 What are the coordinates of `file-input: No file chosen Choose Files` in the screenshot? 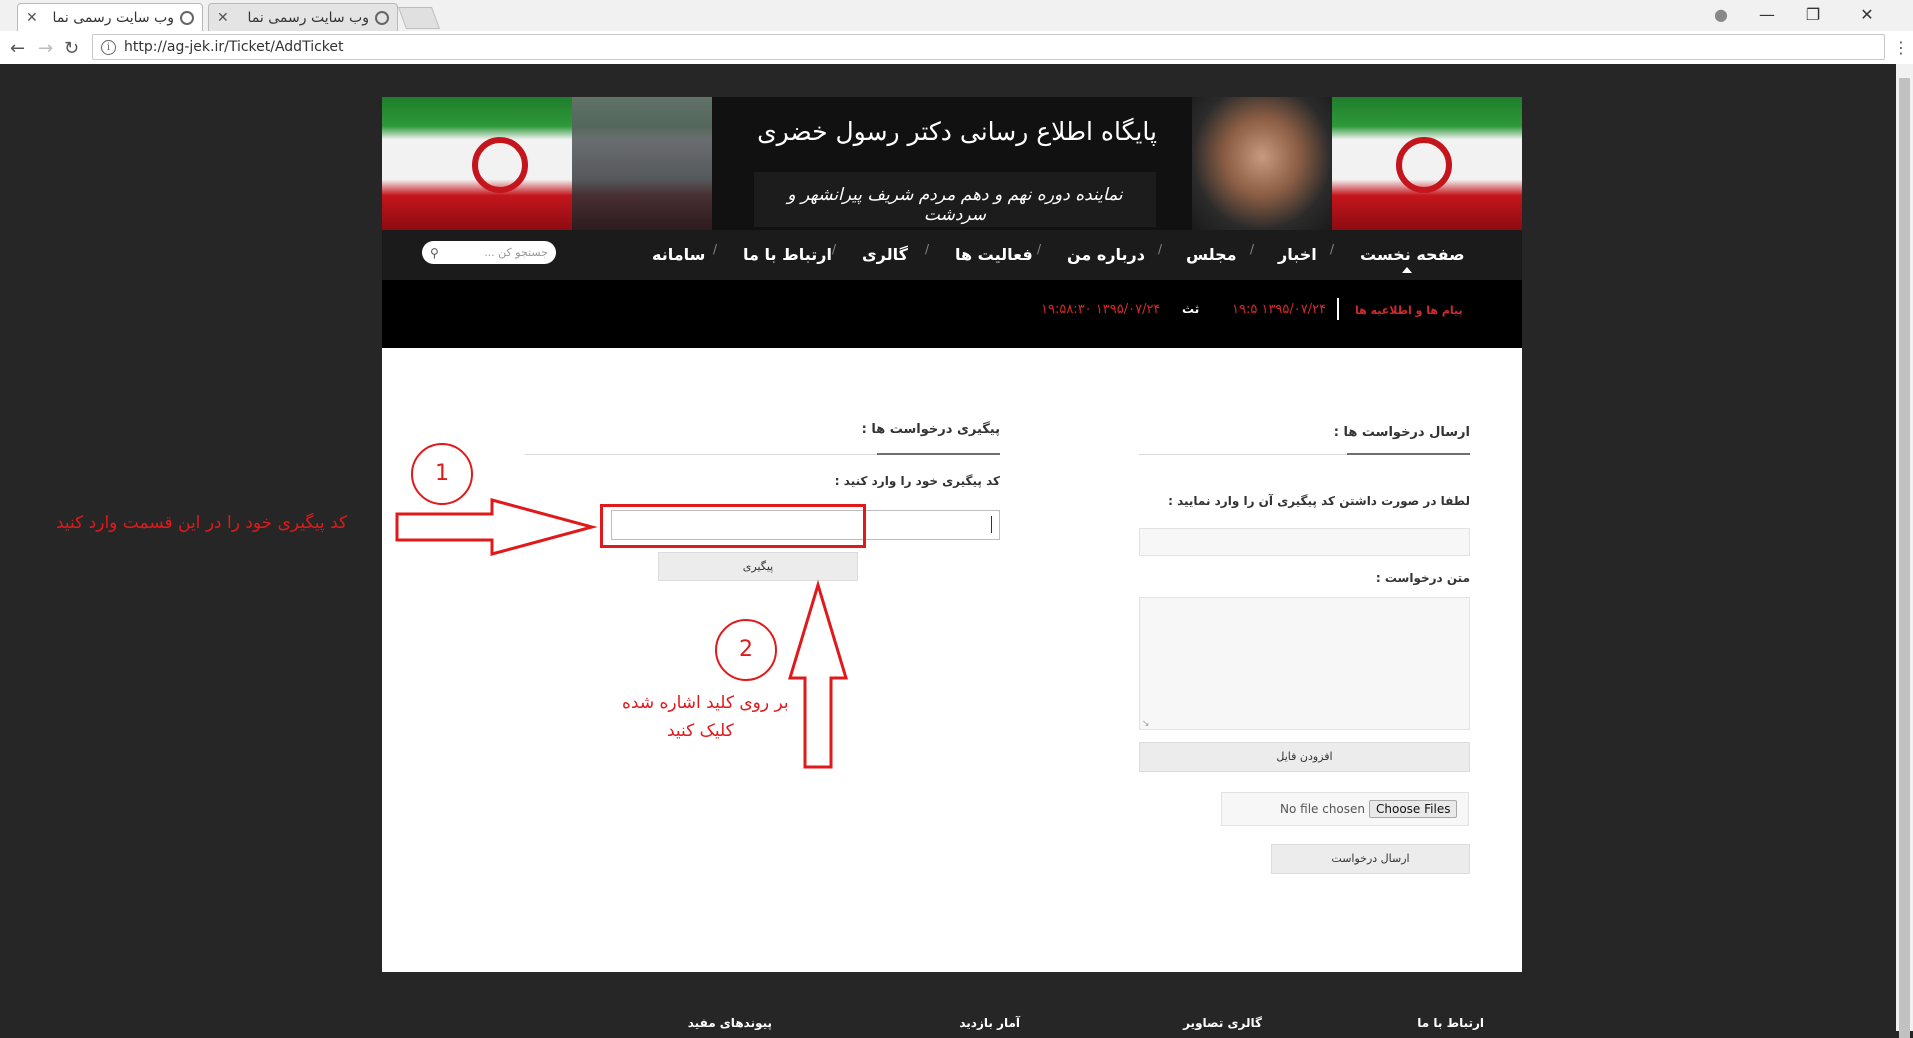 It's located at (1345, 809).